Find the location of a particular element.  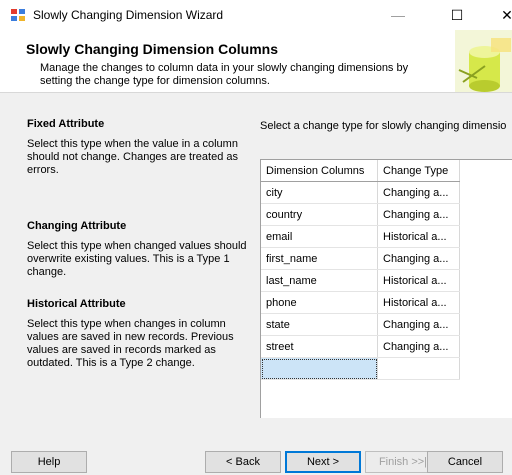

column-header-change-type: Change Type is located at coordinates (418, 171).